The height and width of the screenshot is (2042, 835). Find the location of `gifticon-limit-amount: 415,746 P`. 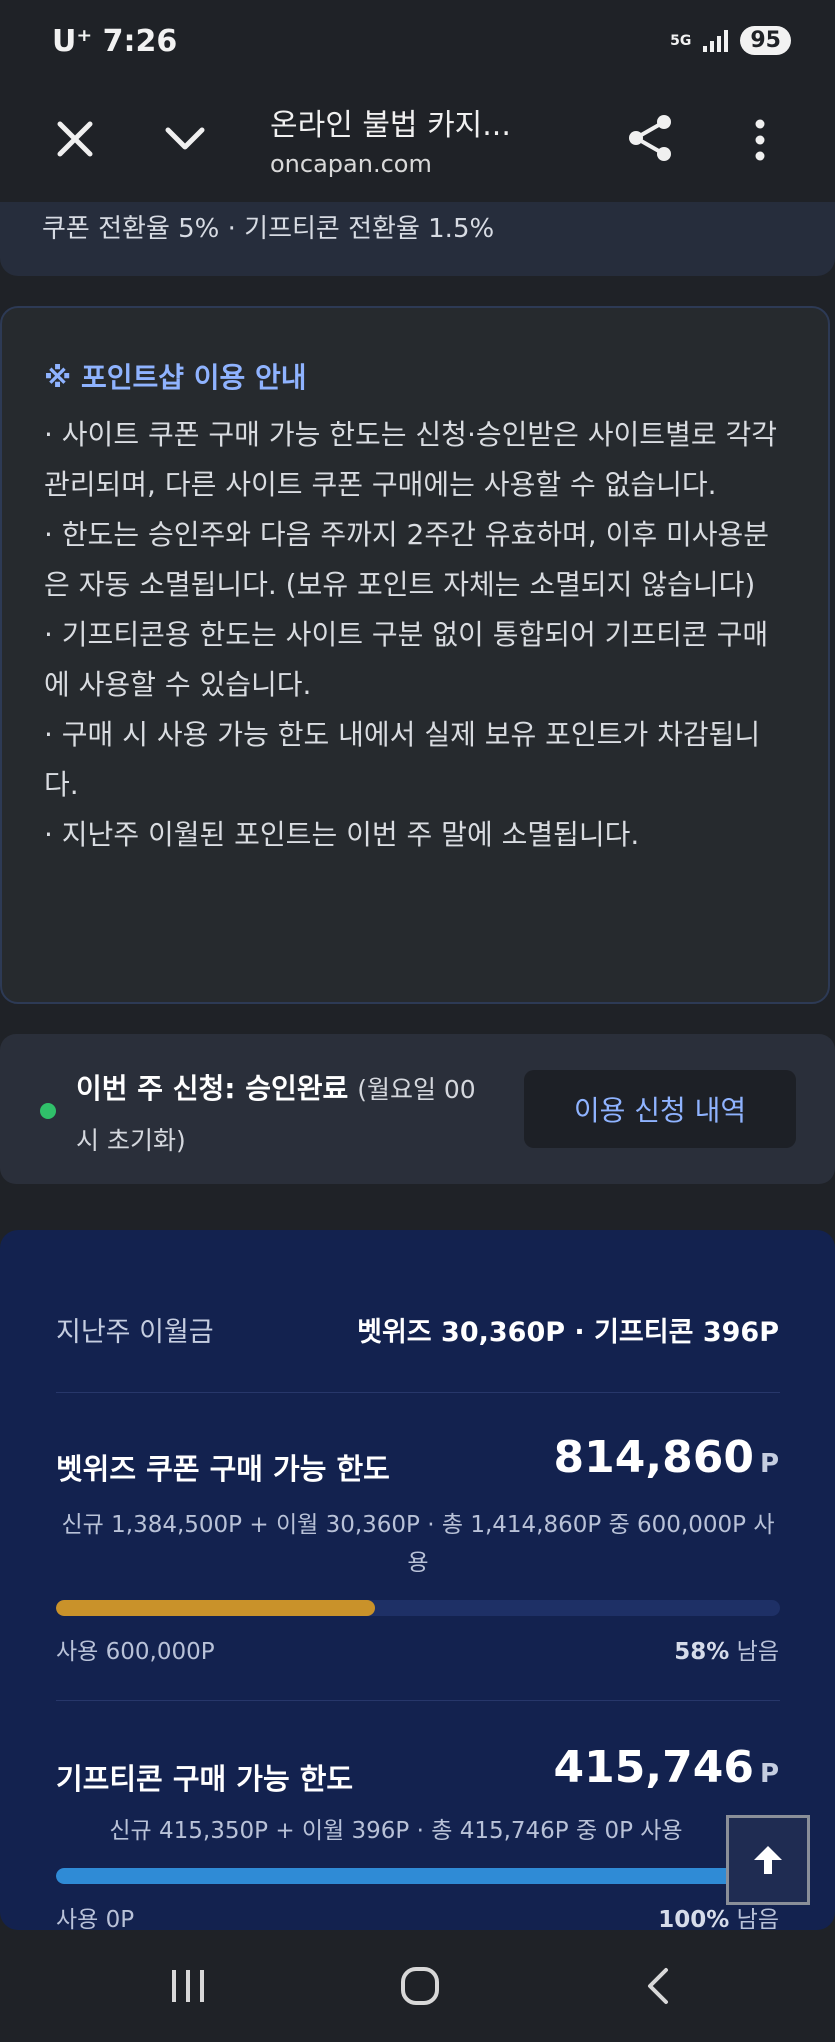

gifticon-limit-amount: 415,746 P is located at coordinates (666, 1767).